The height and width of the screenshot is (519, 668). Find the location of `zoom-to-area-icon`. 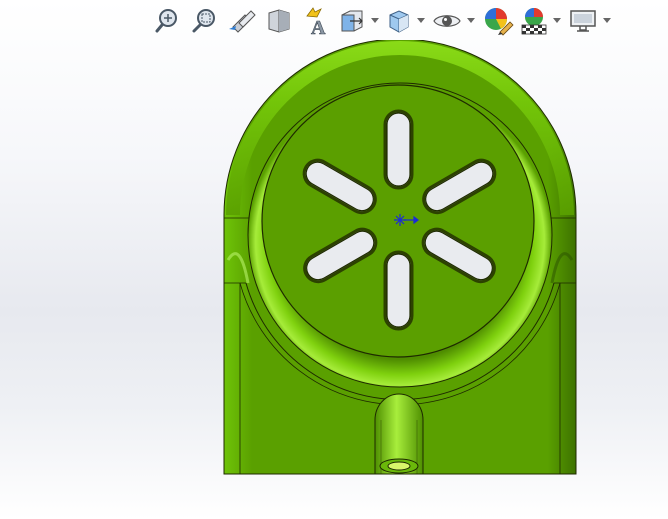

zoom-to-area-icon is located at coordinates (203, 21).